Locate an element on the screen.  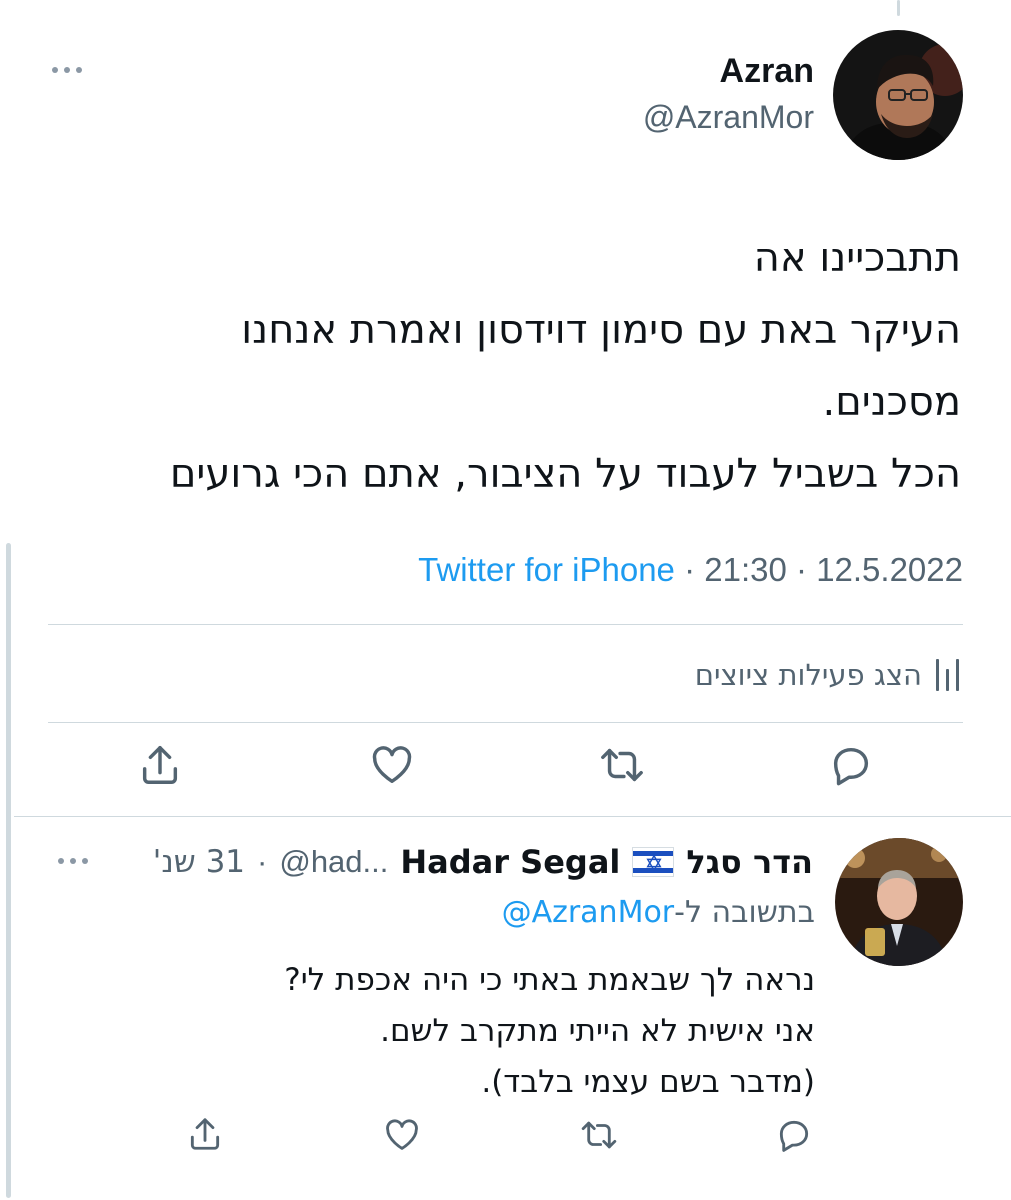
author-handle: @AzranMor is located at coordinates (728, 117).